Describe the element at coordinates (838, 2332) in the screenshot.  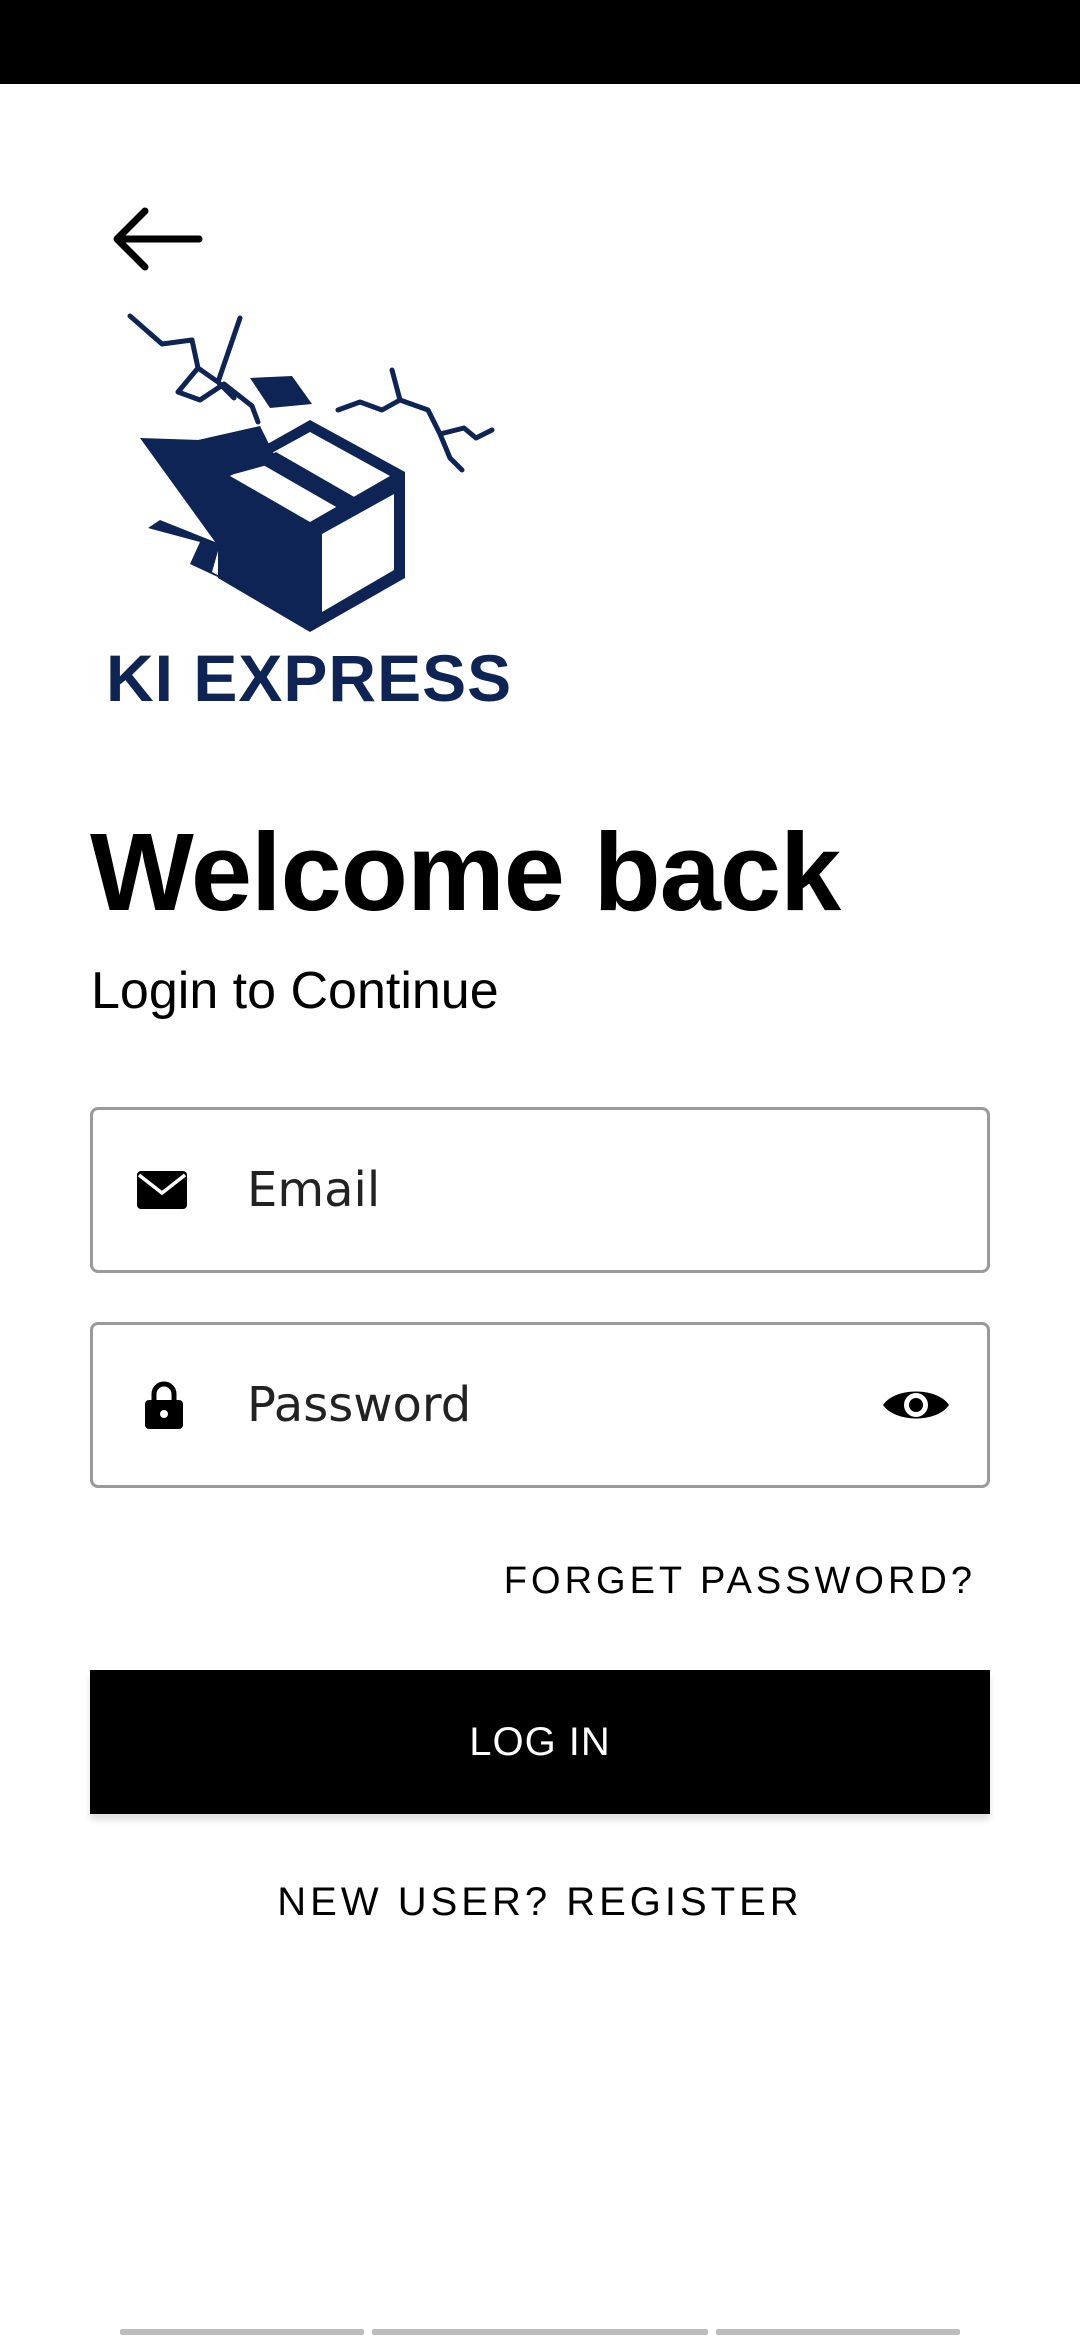
I see `nav-handle-right` at that location.